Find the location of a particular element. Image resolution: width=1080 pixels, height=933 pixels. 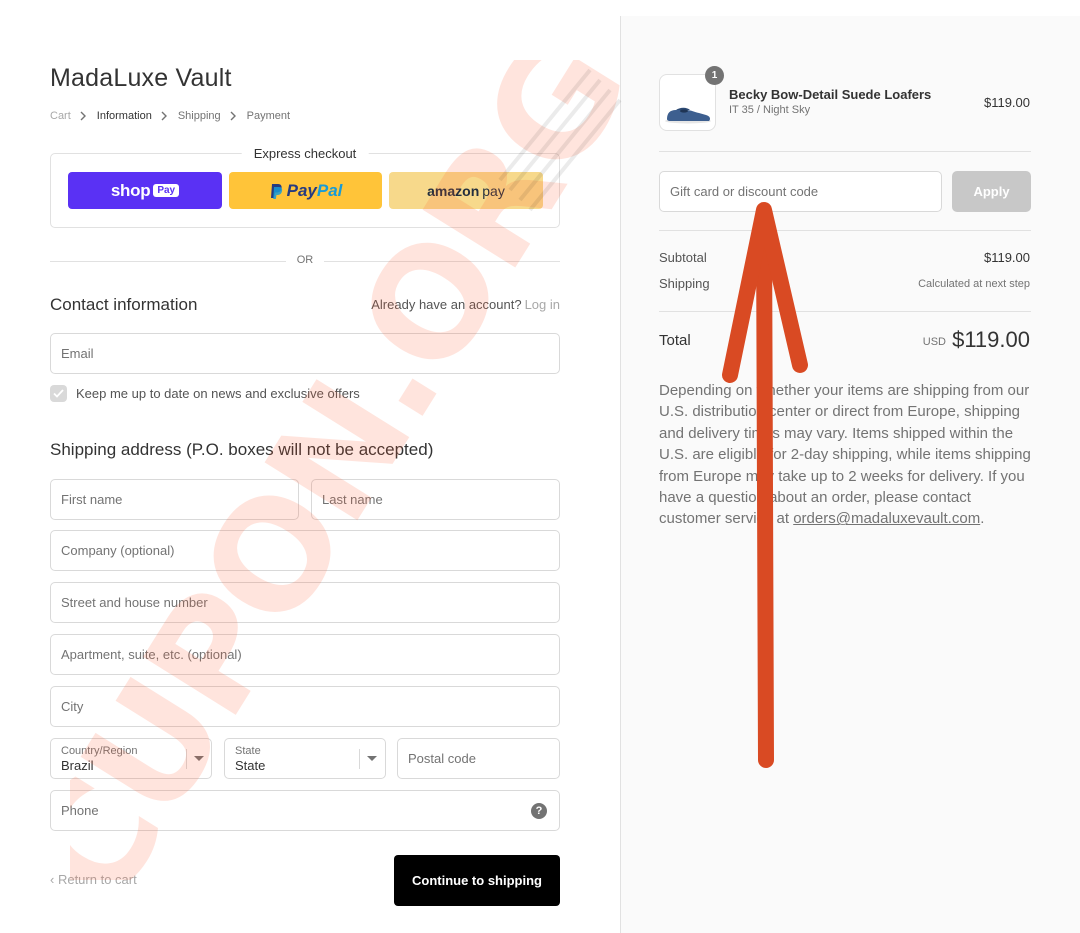

postal-code-placeholder: Postal code is located at coordinates (442, 758).